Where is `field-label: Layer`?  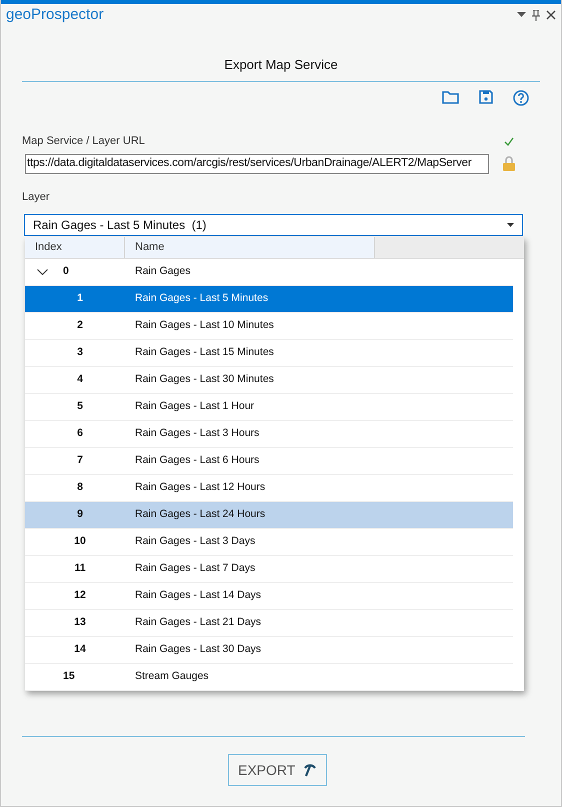
field-label: Layer is located at coordinates (36, 196).